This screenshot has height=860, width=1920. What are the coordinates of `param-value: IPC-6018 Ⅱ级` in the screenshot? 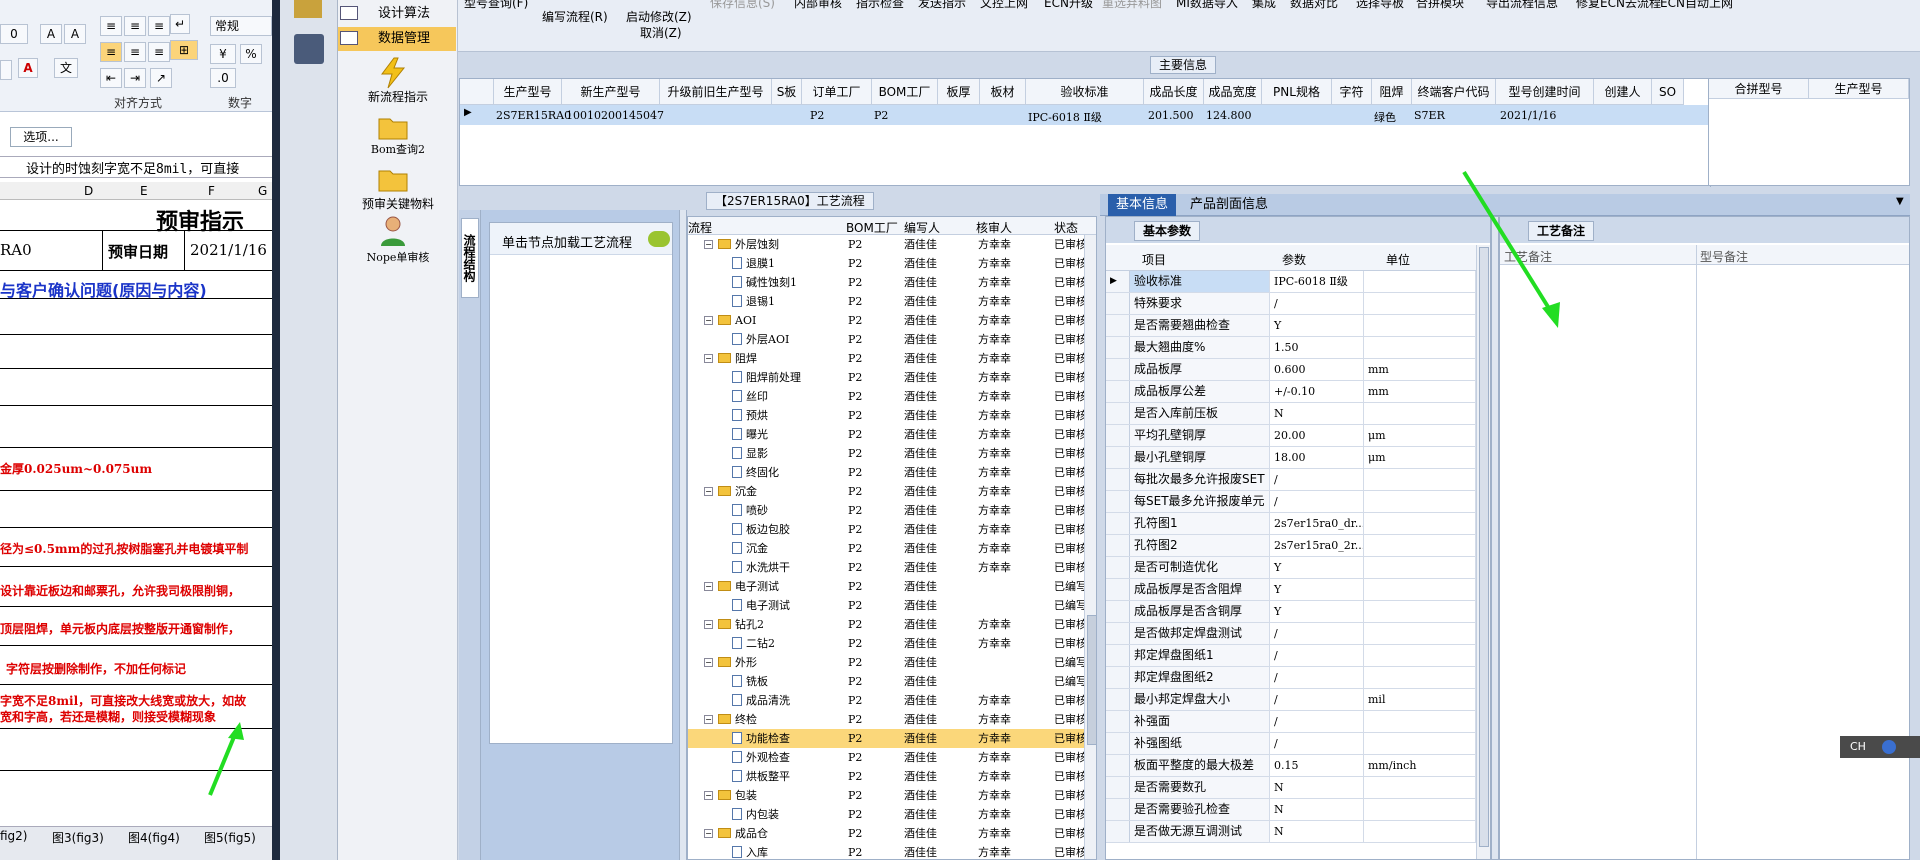 It's located at (1317, 281).